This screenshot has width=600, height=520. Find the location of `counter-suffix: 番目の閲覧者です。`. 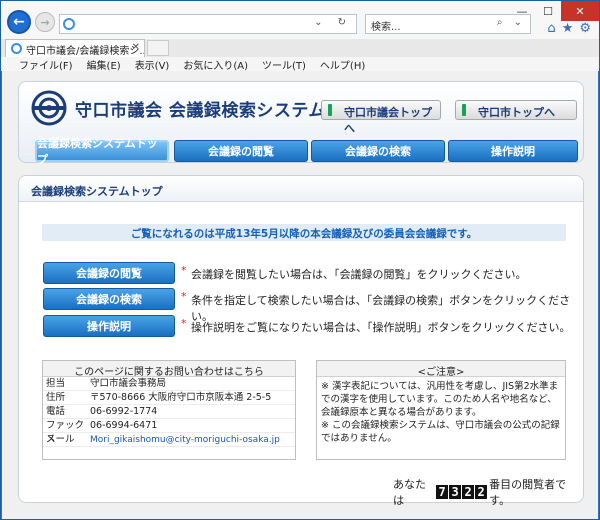

counter-suffix: 番目の閲覧者です。 is located at coordinates (528, 492).